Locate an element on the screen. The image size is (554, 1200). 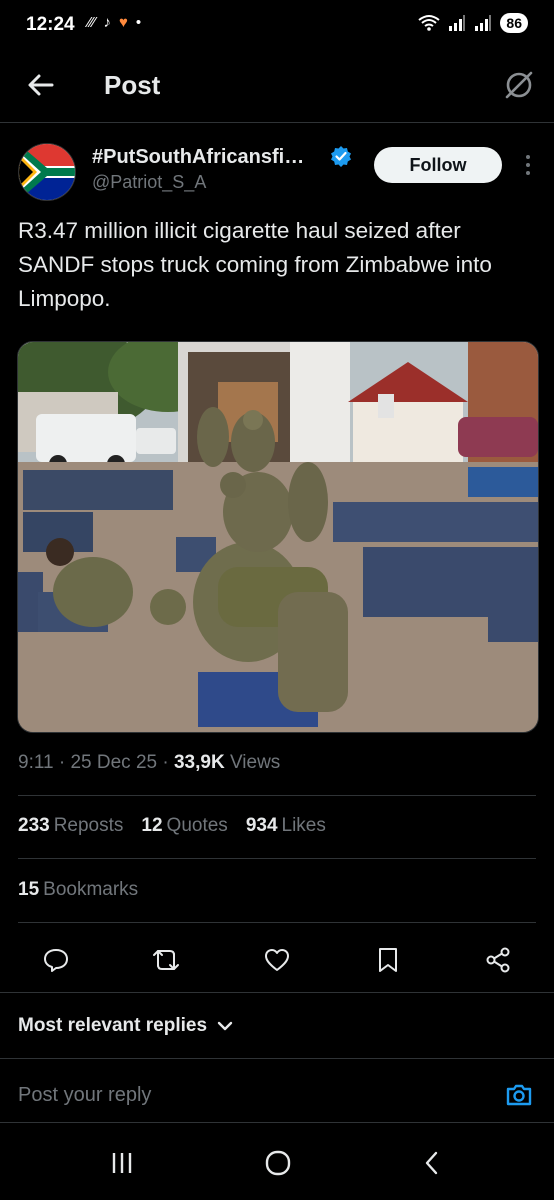
bookmark-icon is located at coordinates (388, 960).